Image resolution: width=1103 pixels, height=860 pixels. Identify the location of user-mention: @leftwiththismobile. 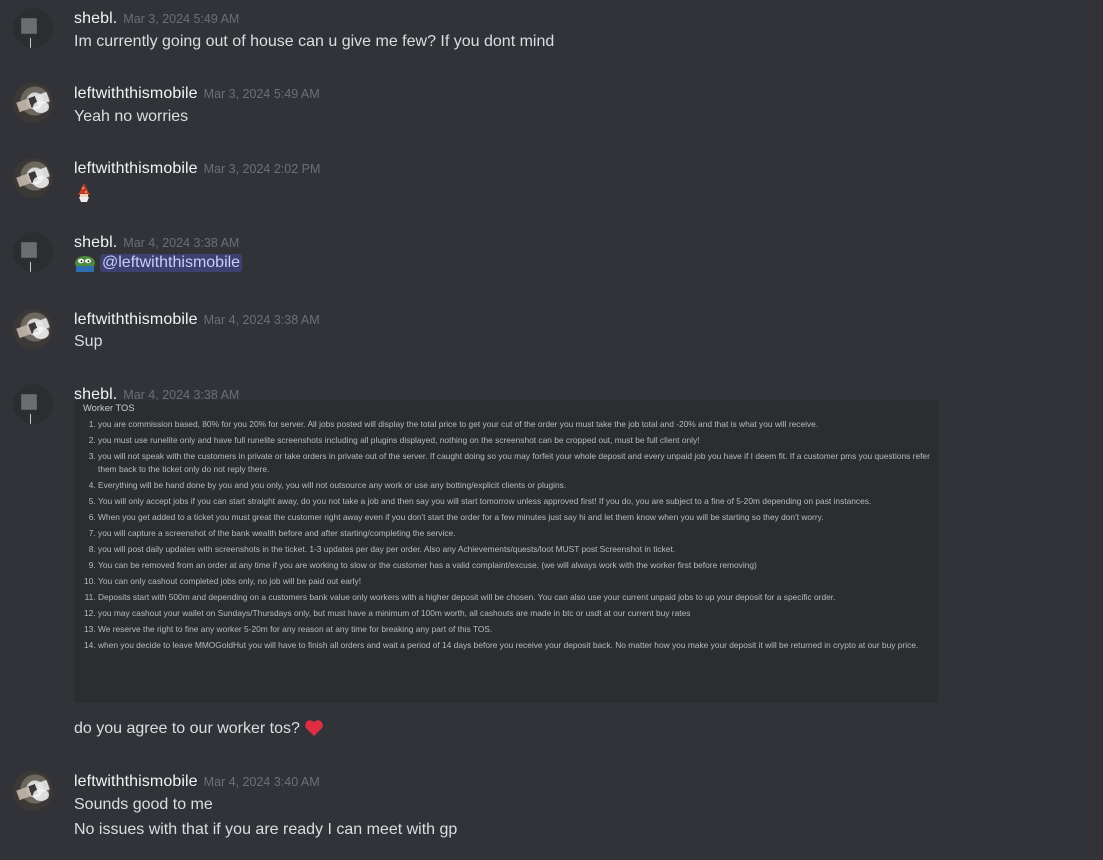
(171, 263).